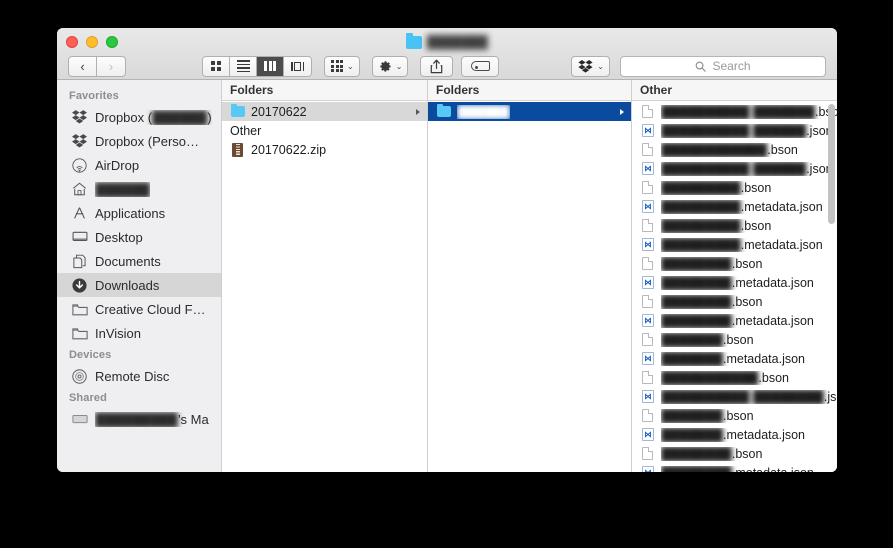 The height and width of the screenshot is (548, 893). Describe the element at coordinates (707, 339) in the screenshot. I see `file-name: ███████.bson` at that location.